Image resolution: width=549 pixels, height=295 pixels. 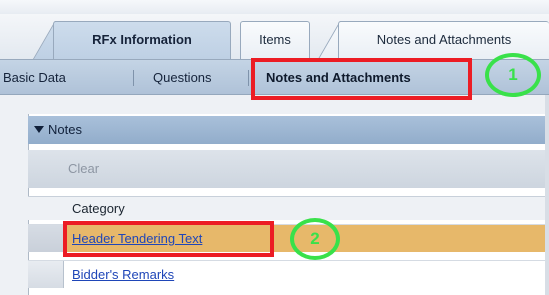 I want to click on top-strip, so click(x=274, y=7).